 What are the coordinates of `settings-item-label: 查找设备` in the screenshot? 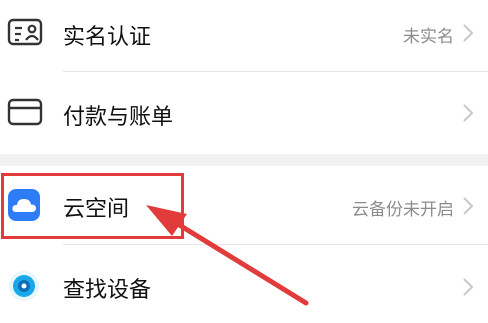 It's located at (107, 290).